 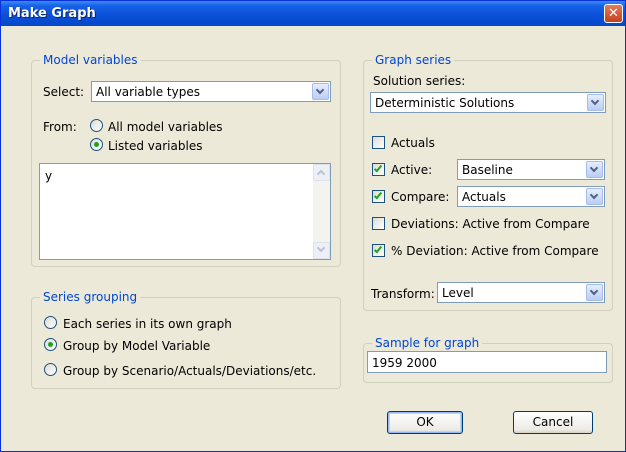 What do you see at coordinates (49, 176) in the screenshot?
I see `listed-variables-text: y` at bounding box center [49, 176].